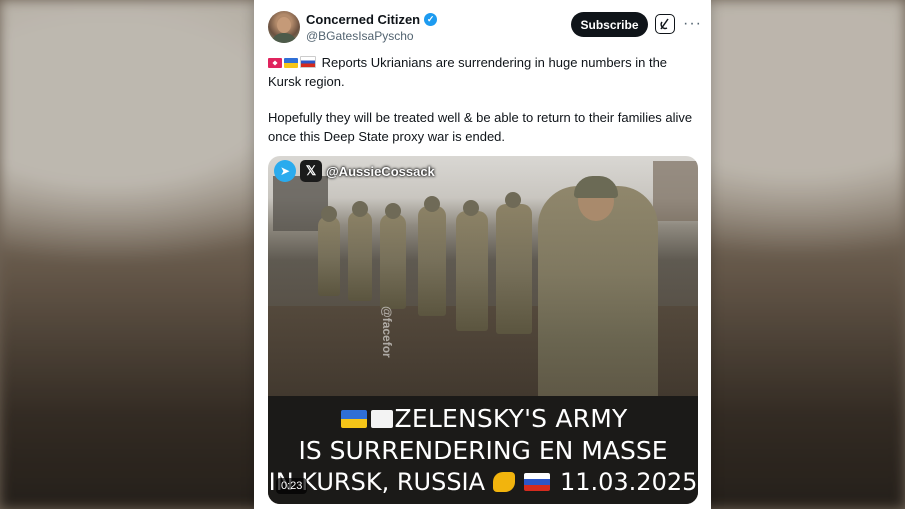 The height and width of the screenshot is (509, 905). What do you see at coordinates (285, 171) in the screenshot?
I see `telegram-icon: ➤` at bounding box center [285, 171].